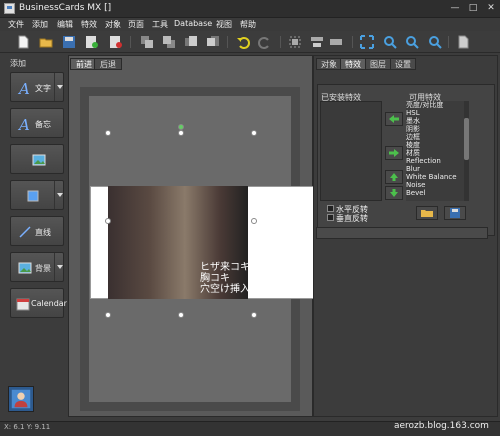 The width and height of the screenshot is (500, 436). I want to click on add-calendar-button: Calendar, so click(38, 303).